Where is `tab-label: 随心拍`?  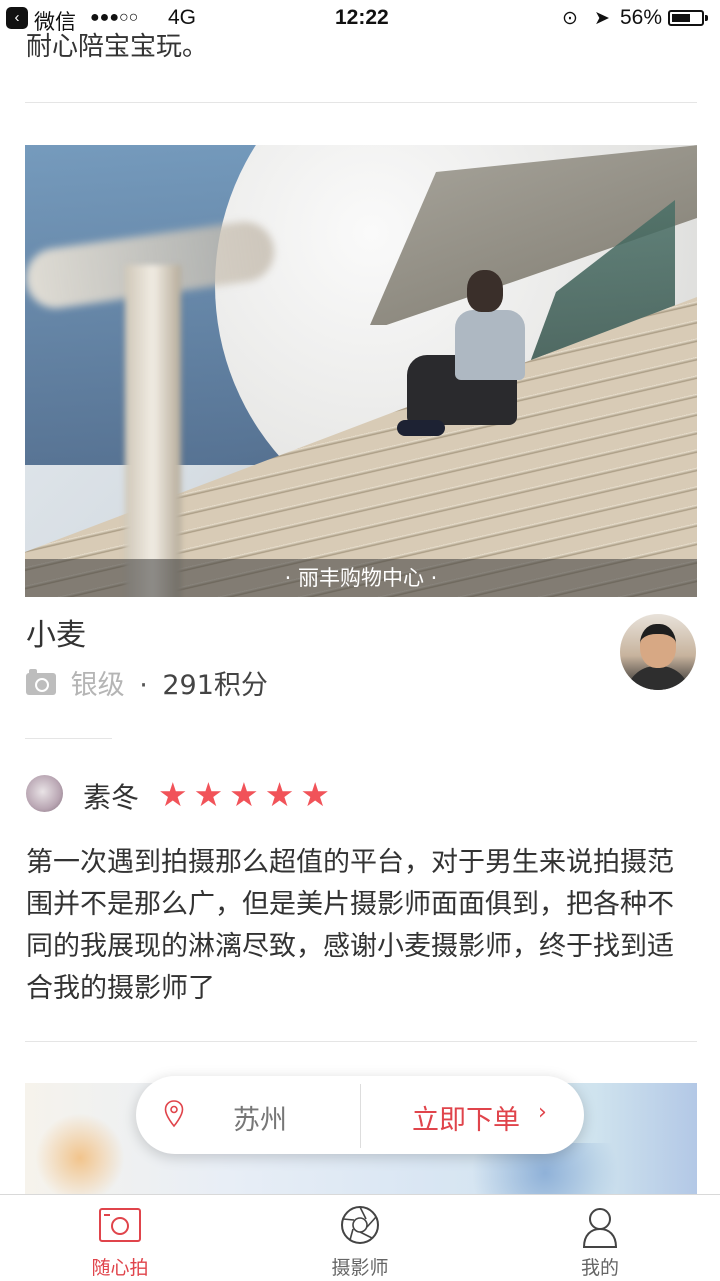 tab-label: 随心拍 is located at coordinates (120, 1268).